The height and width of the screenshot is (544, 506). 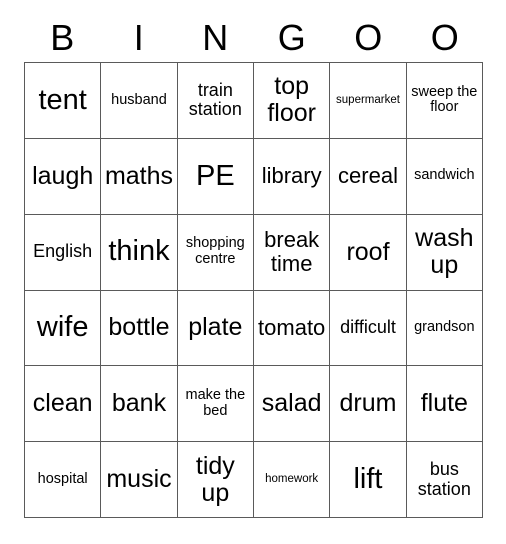 I want to click on bingo-cell: homework, so click(x=292, y=480).